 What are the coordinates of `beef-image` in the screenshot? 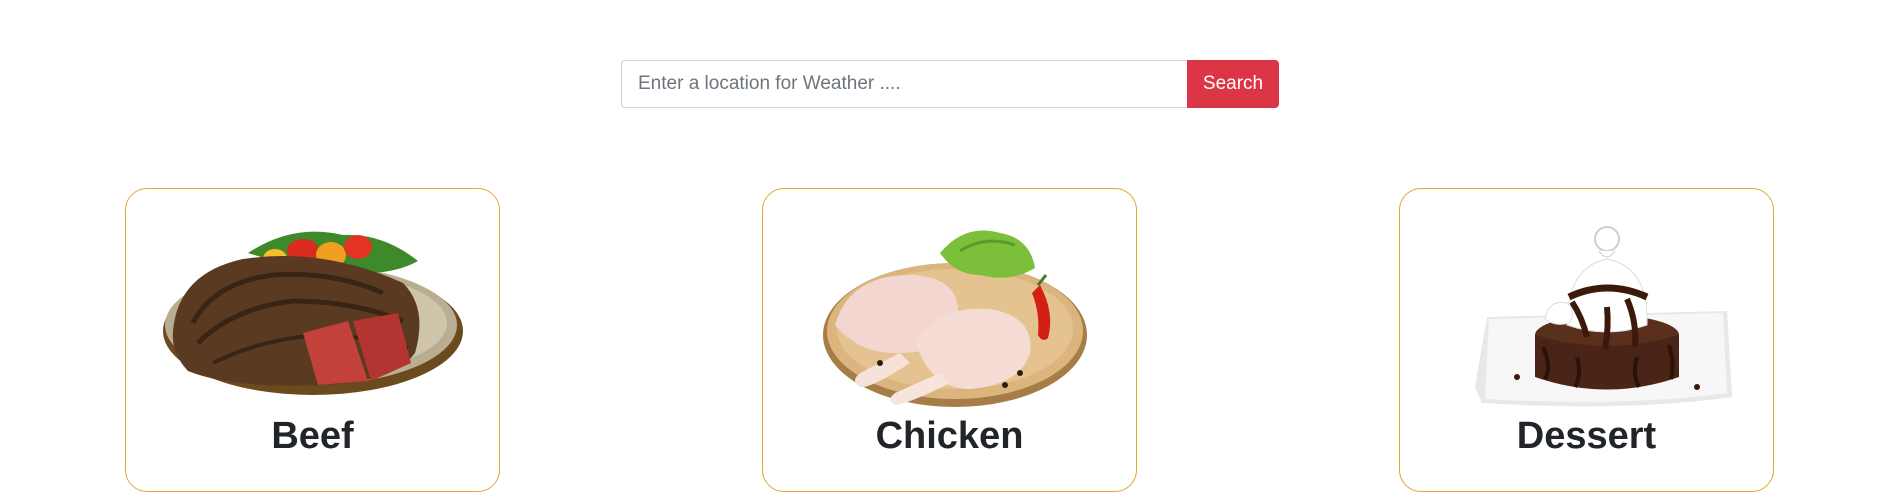 It's located at (312, 313).